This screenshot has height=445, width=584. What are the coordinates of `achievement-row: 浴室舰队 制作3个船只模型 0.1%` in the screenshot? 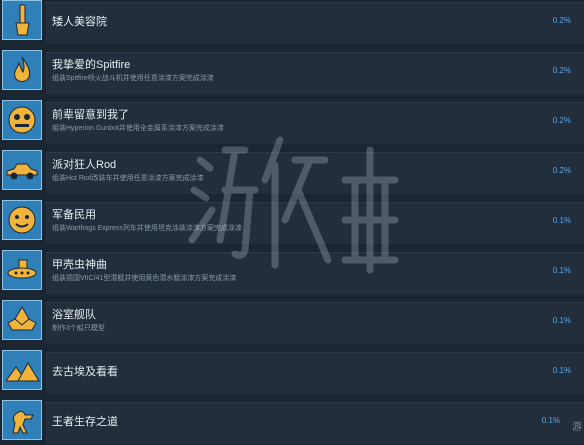 It's located at (292, 322).